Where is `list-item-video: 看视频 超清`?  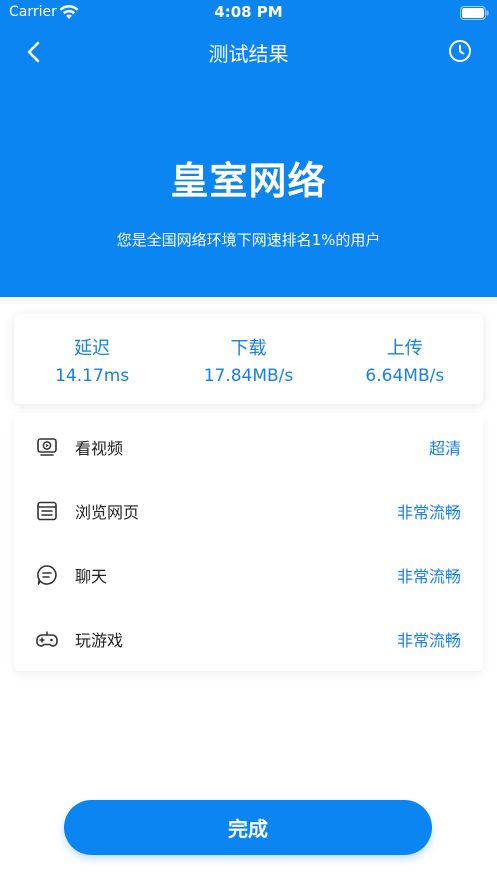 list-item-video: 看视频 超清 is located at coordinates (248, 447).